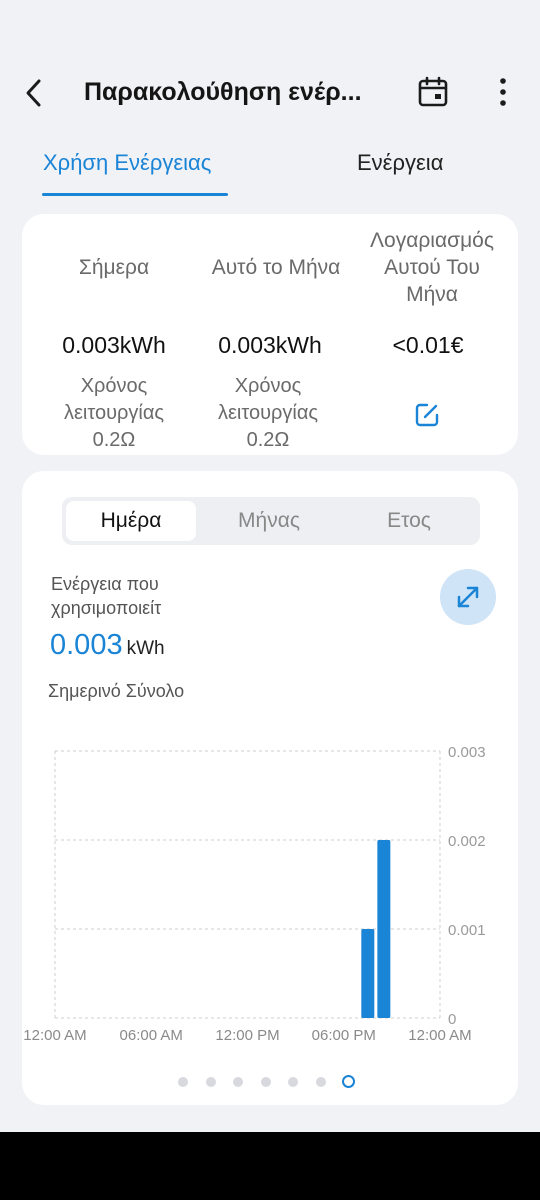  I want to click on month-runtime-label-1: Χρόνος, so click(268, 386).